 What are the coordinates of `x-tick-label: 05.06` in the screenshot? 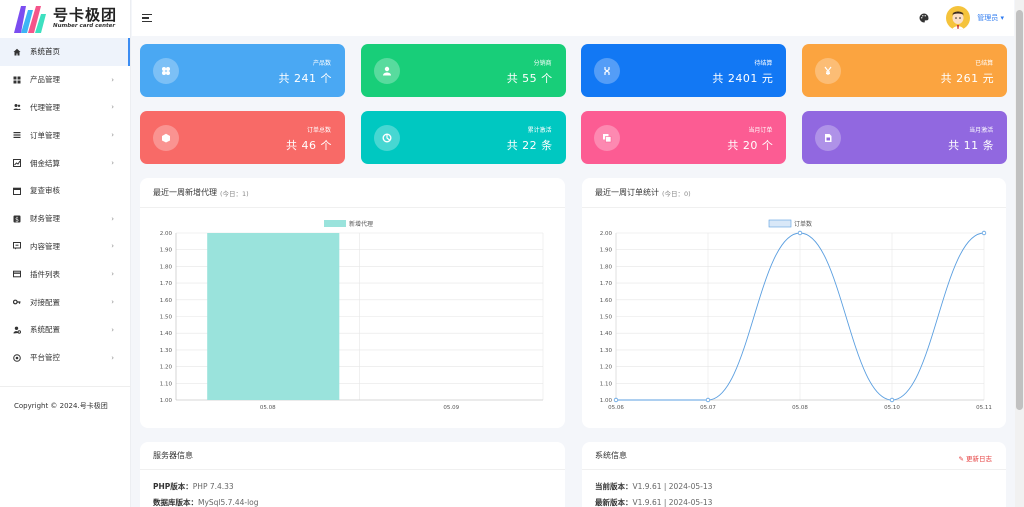 It's located at (616, 408).